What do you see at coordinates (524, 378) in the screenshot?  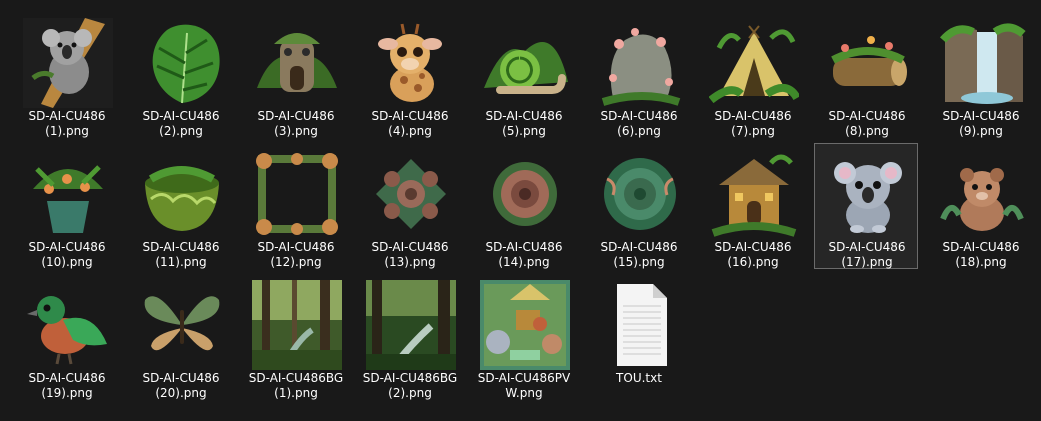 I see `file-name-line: SD-AI-CU486PV` at bounding box center [524, 378].